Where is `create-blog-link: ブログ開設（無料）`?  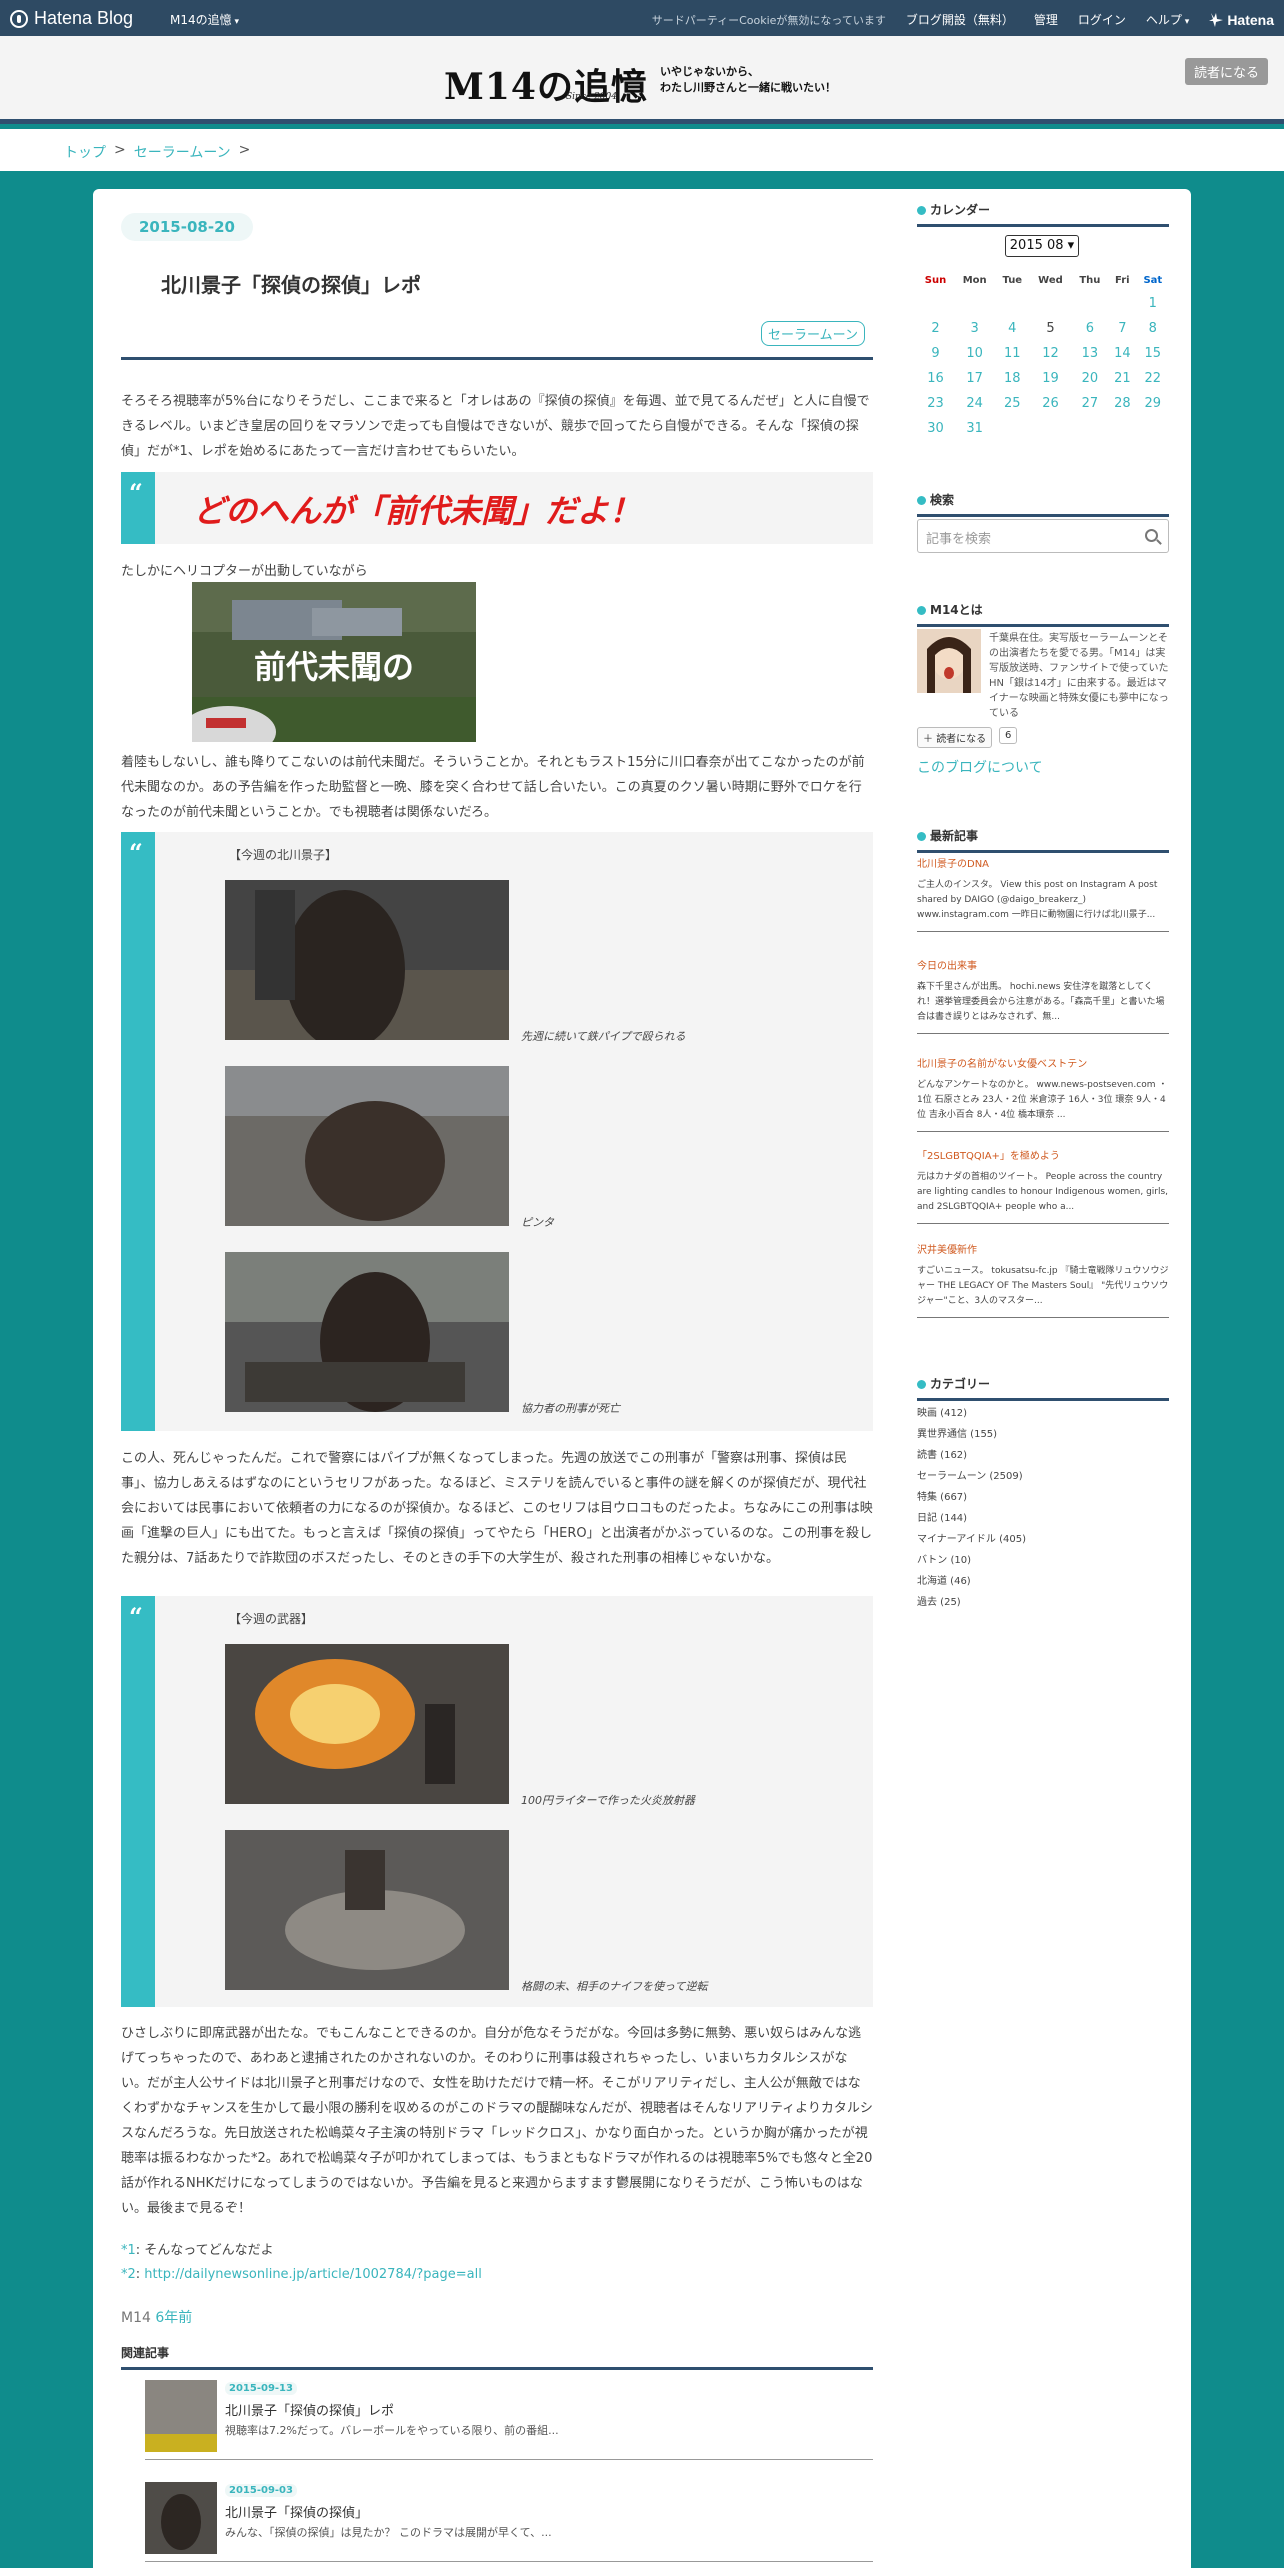
create-blog-link: ブログ開設（無料） is located at coordinates (960, 19).